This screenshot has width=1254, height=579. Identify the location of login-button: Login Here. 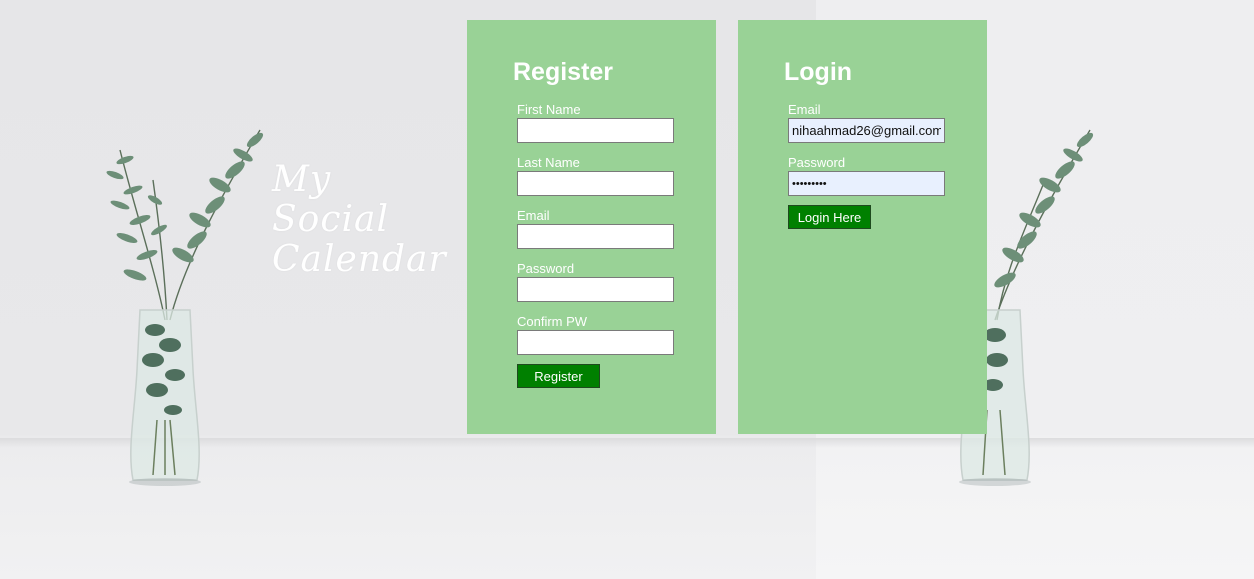
(829, 217).